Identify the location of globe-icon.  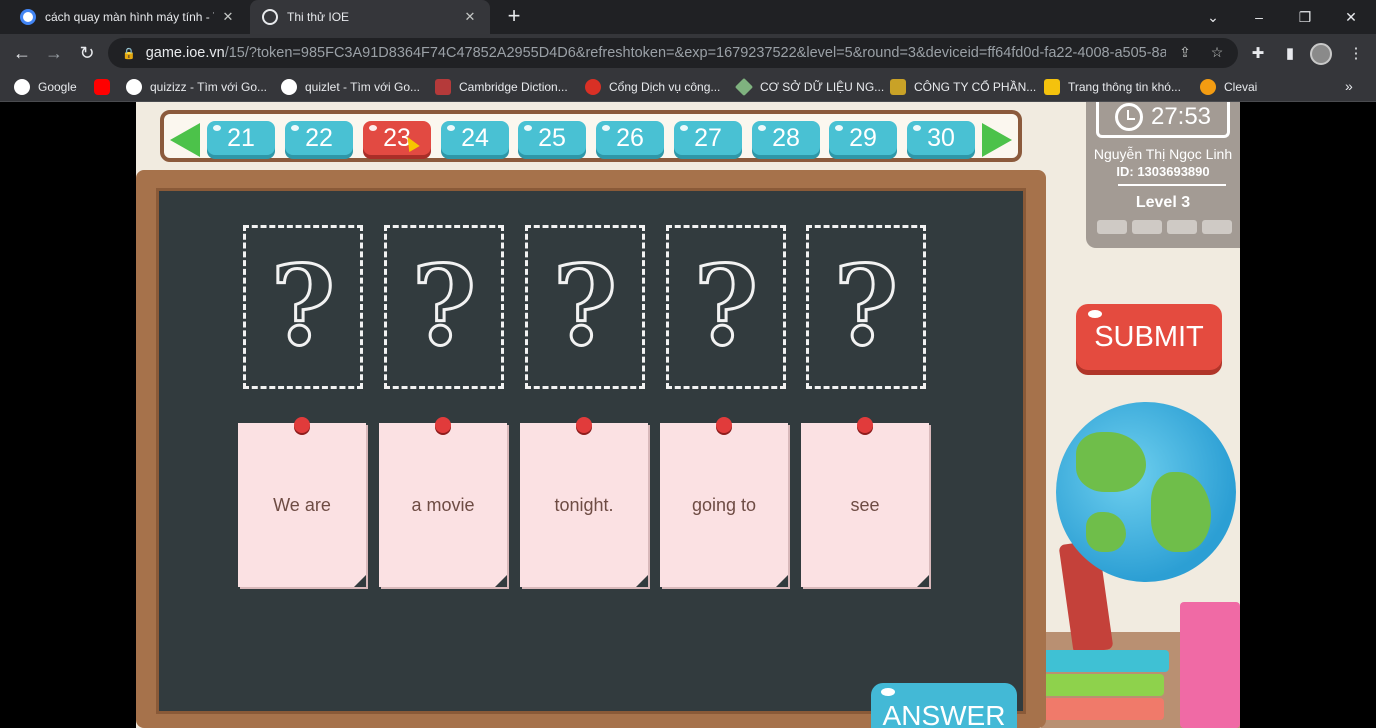
(270, 17).